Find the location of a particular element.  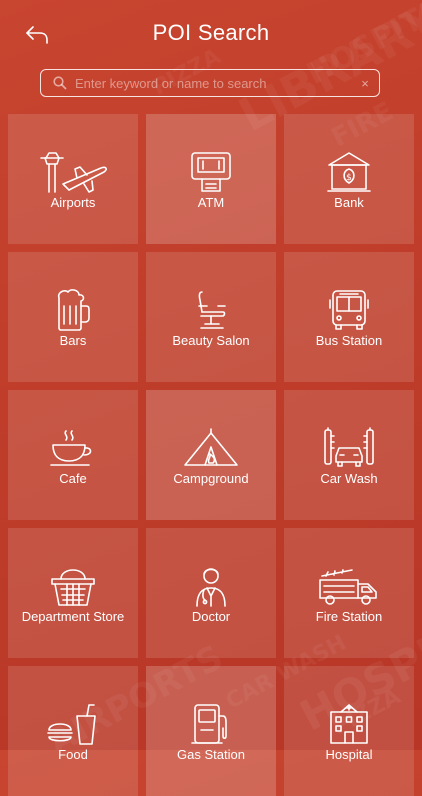

category-label: Bus Station is located at coordinates (349, 340).